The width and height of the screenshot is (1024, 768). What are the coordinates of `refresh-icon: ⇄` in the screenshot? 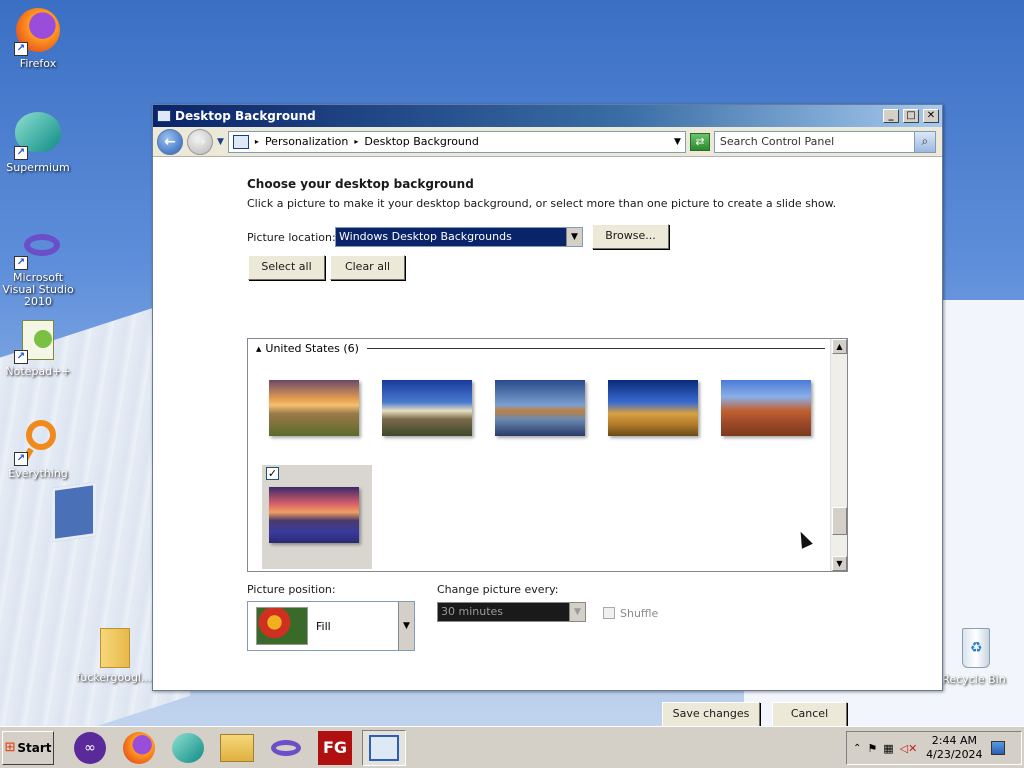 It's located at (699, 141).